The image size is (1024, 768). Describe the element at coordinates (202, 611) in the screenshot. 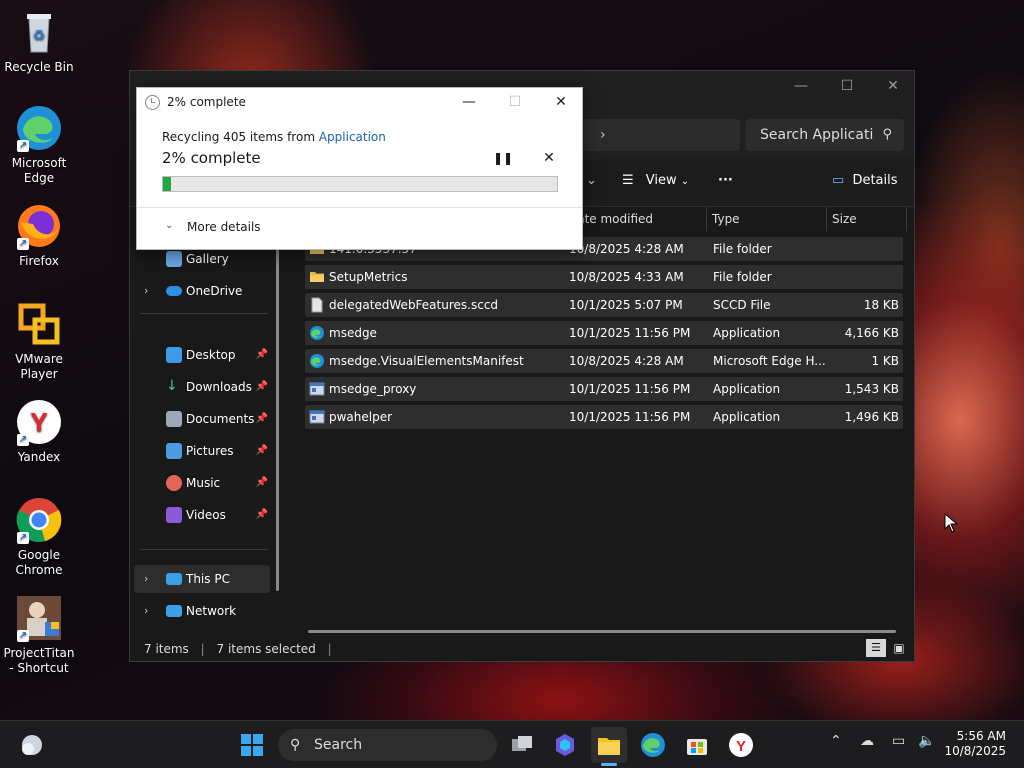

I see `nav-item-network: › Network` at that location.